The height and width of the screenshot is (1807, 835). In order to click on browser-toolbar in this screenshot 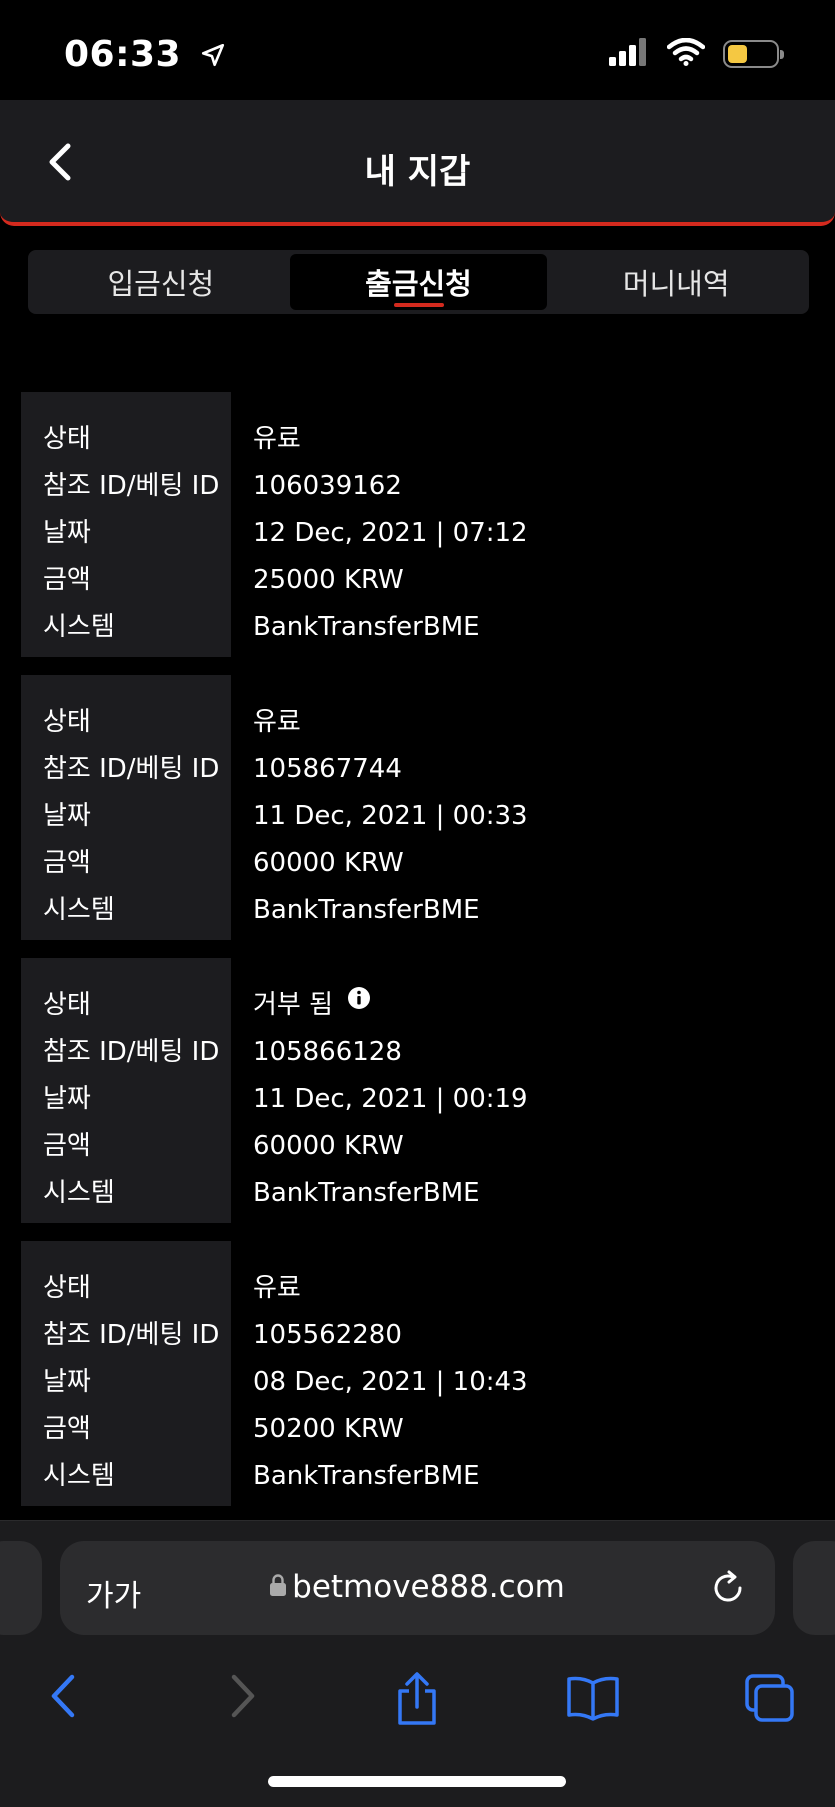, I will do `click(417, 1701)`.